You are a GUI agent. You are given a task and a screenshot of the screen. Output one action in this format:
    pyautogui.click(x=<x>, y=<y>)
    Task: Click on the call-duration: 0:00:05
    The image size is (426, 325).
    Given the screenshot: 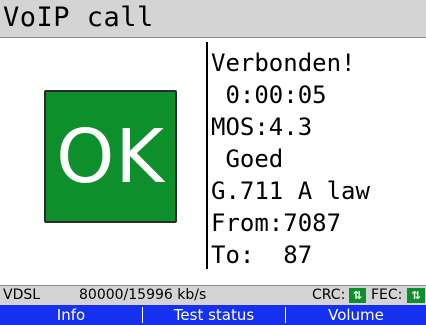 What is the action you would take?
    pyautogui.click(x=269, y=95)
    